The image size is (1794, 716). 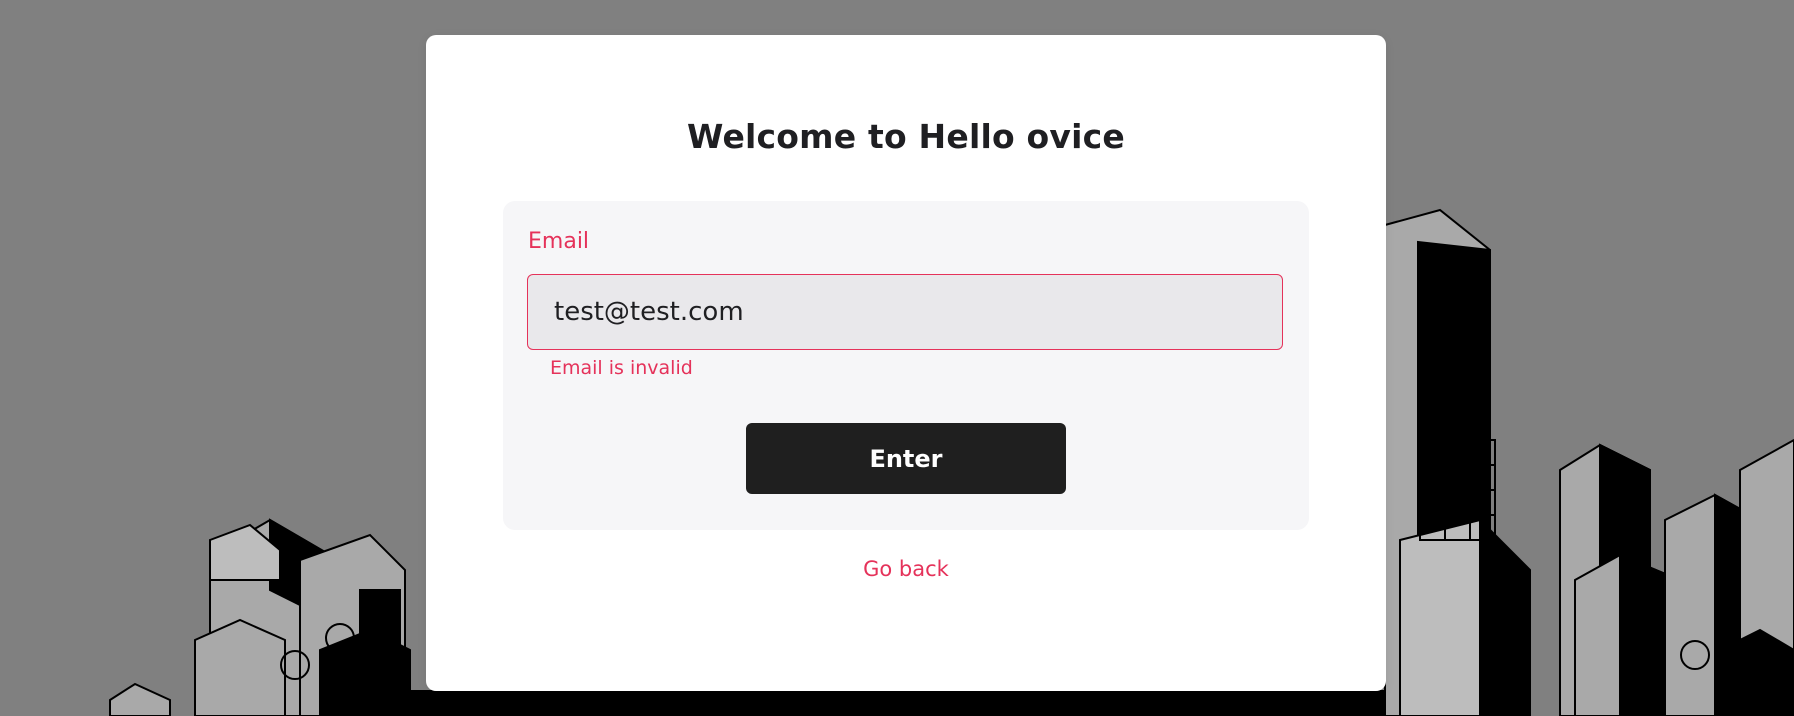 I want to click on email-error-message: Email is invalid, so click(x=621, y=368).